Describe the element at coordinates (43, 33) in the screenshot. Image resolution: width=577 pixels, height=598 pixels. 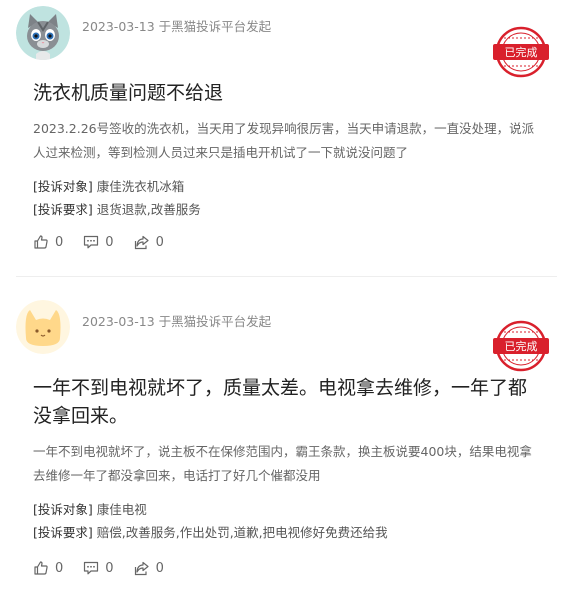
I see `gray-cat-avatar-icon` at that location.